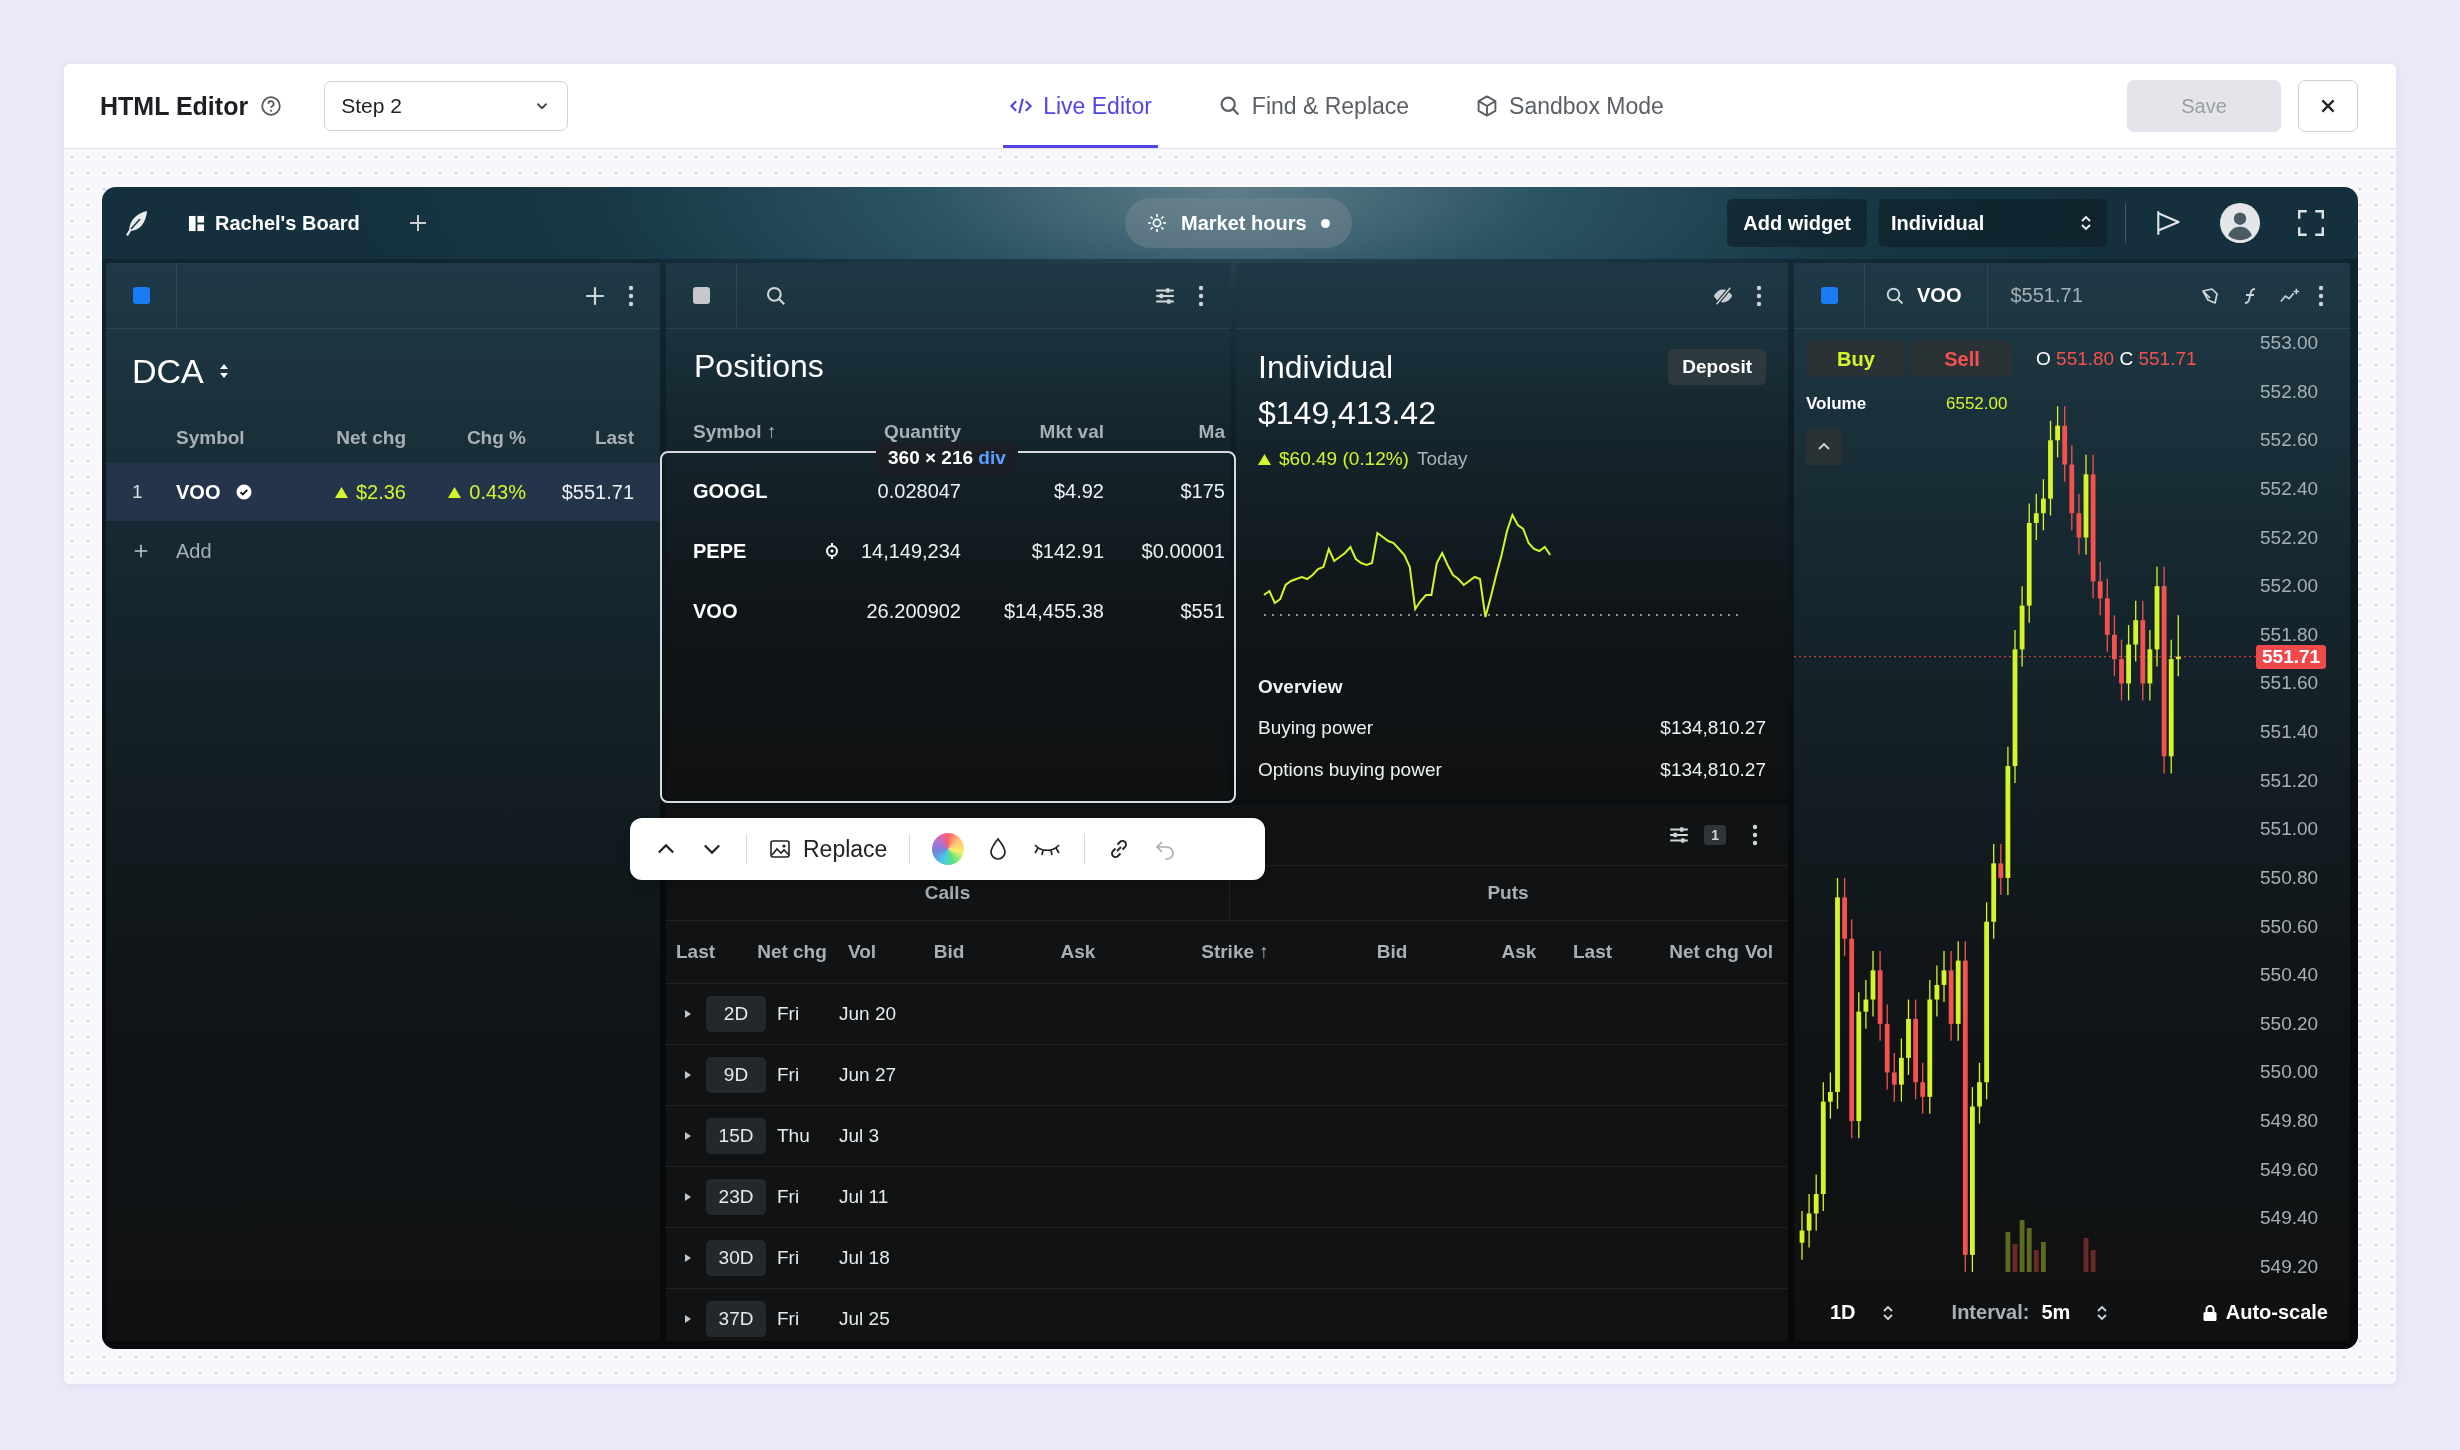 Image resolution: width=2460 pixels, height=1450 pixels. I want to click on expiration-row: 30D Fri Jul 18, so click(1227, 1258).